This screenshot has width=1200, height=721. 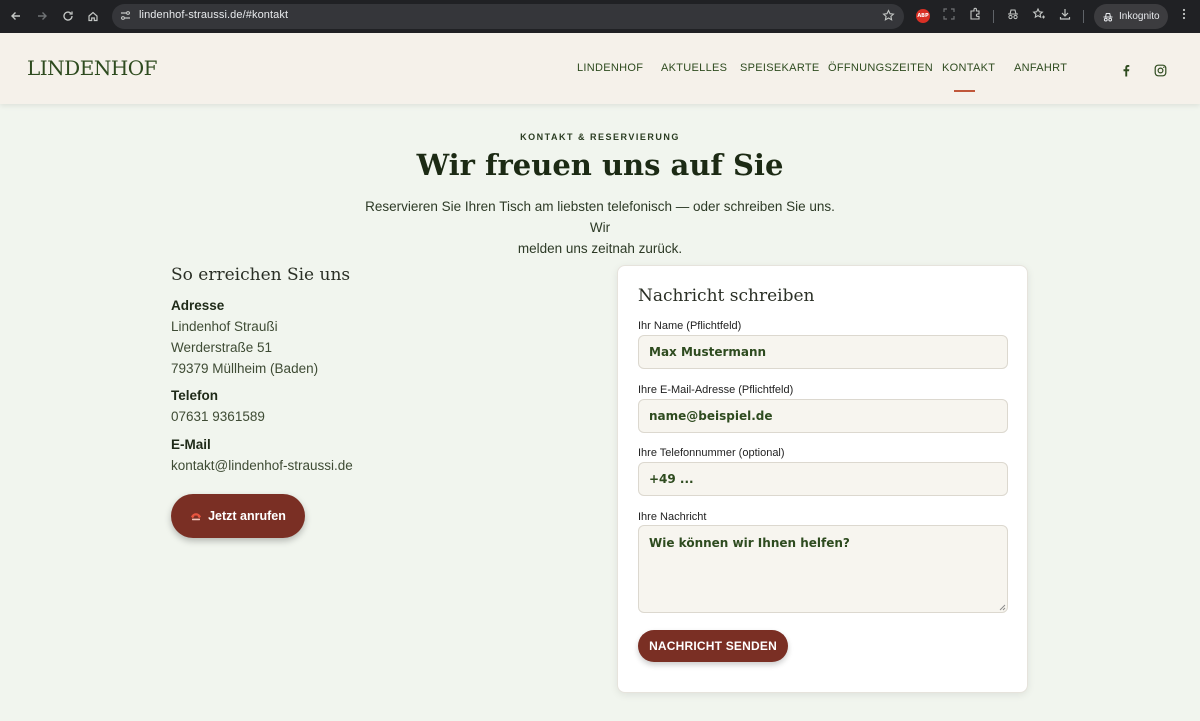 I want to click on facebook-icon, so click(x=1126, y=71).